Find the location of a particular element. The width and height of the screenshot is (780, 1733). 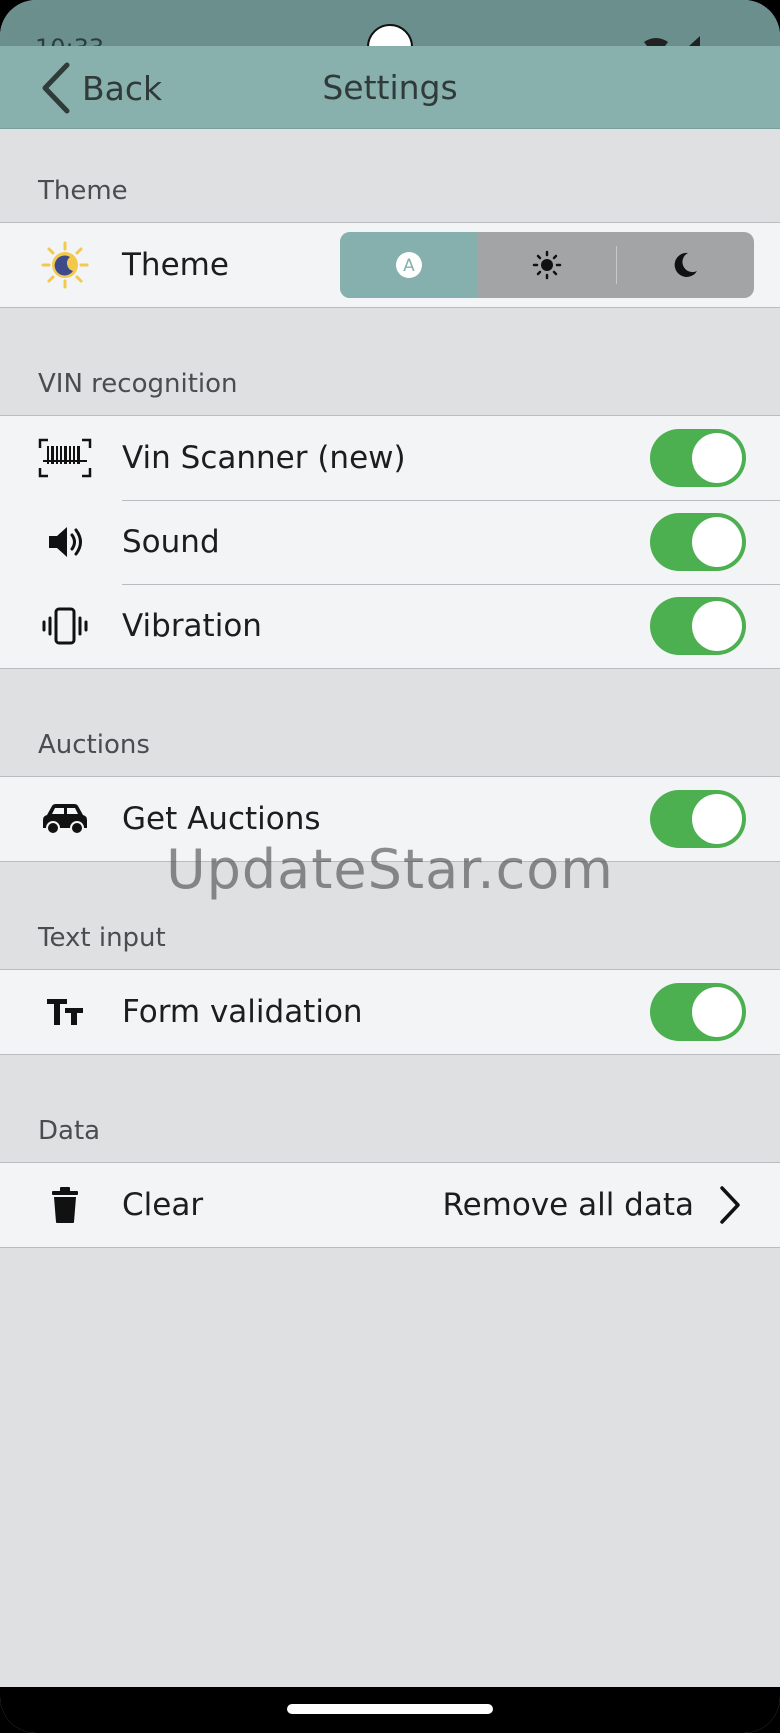

auto-theme-icon: A is located at coordinates (409, 265).